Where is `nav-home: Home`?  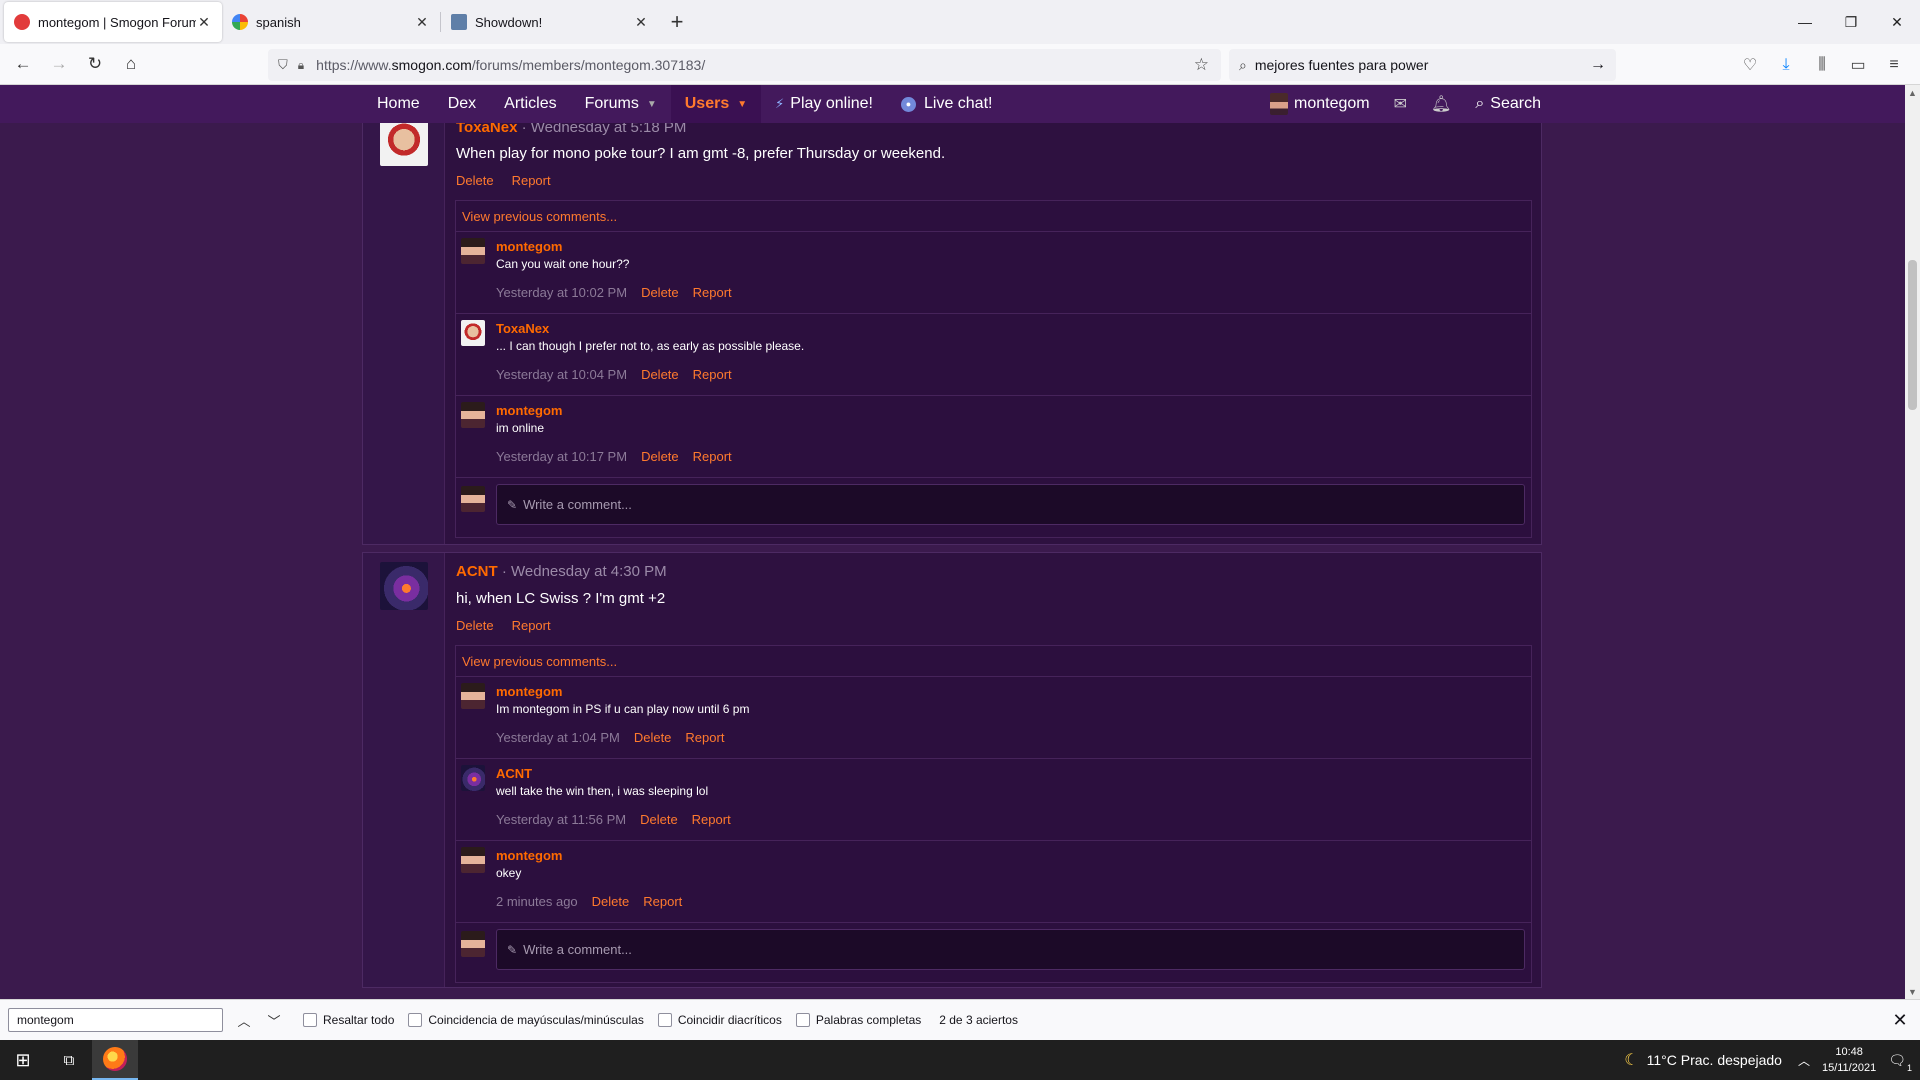
nav-home: Home is located at coordinates (398, 104).